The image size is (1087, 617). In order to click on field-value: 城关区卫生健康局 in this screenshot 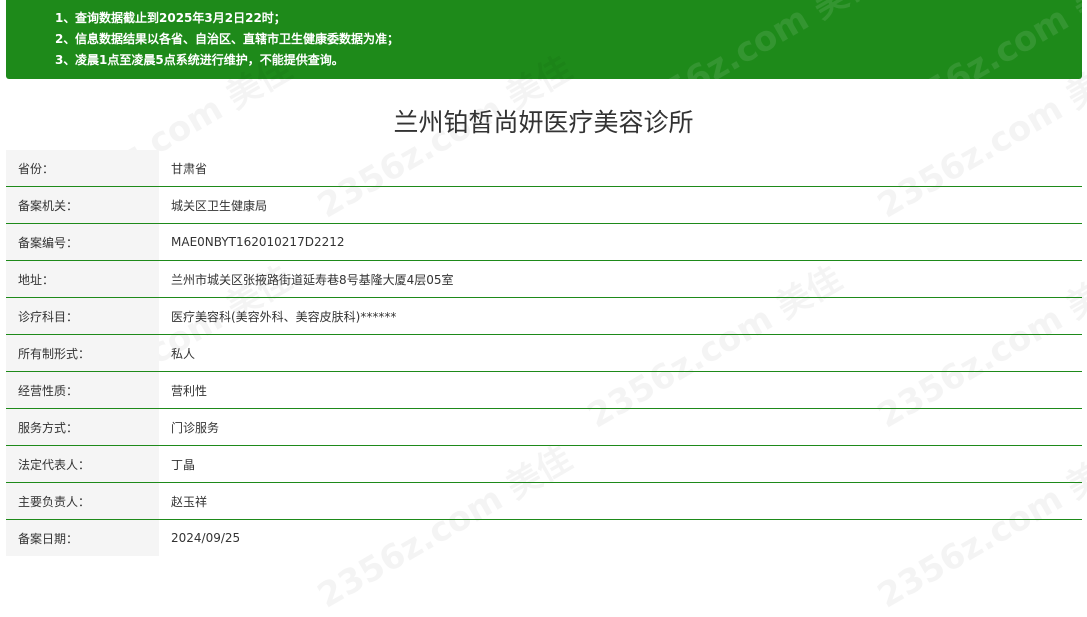, I will do `click(620, 205)`.